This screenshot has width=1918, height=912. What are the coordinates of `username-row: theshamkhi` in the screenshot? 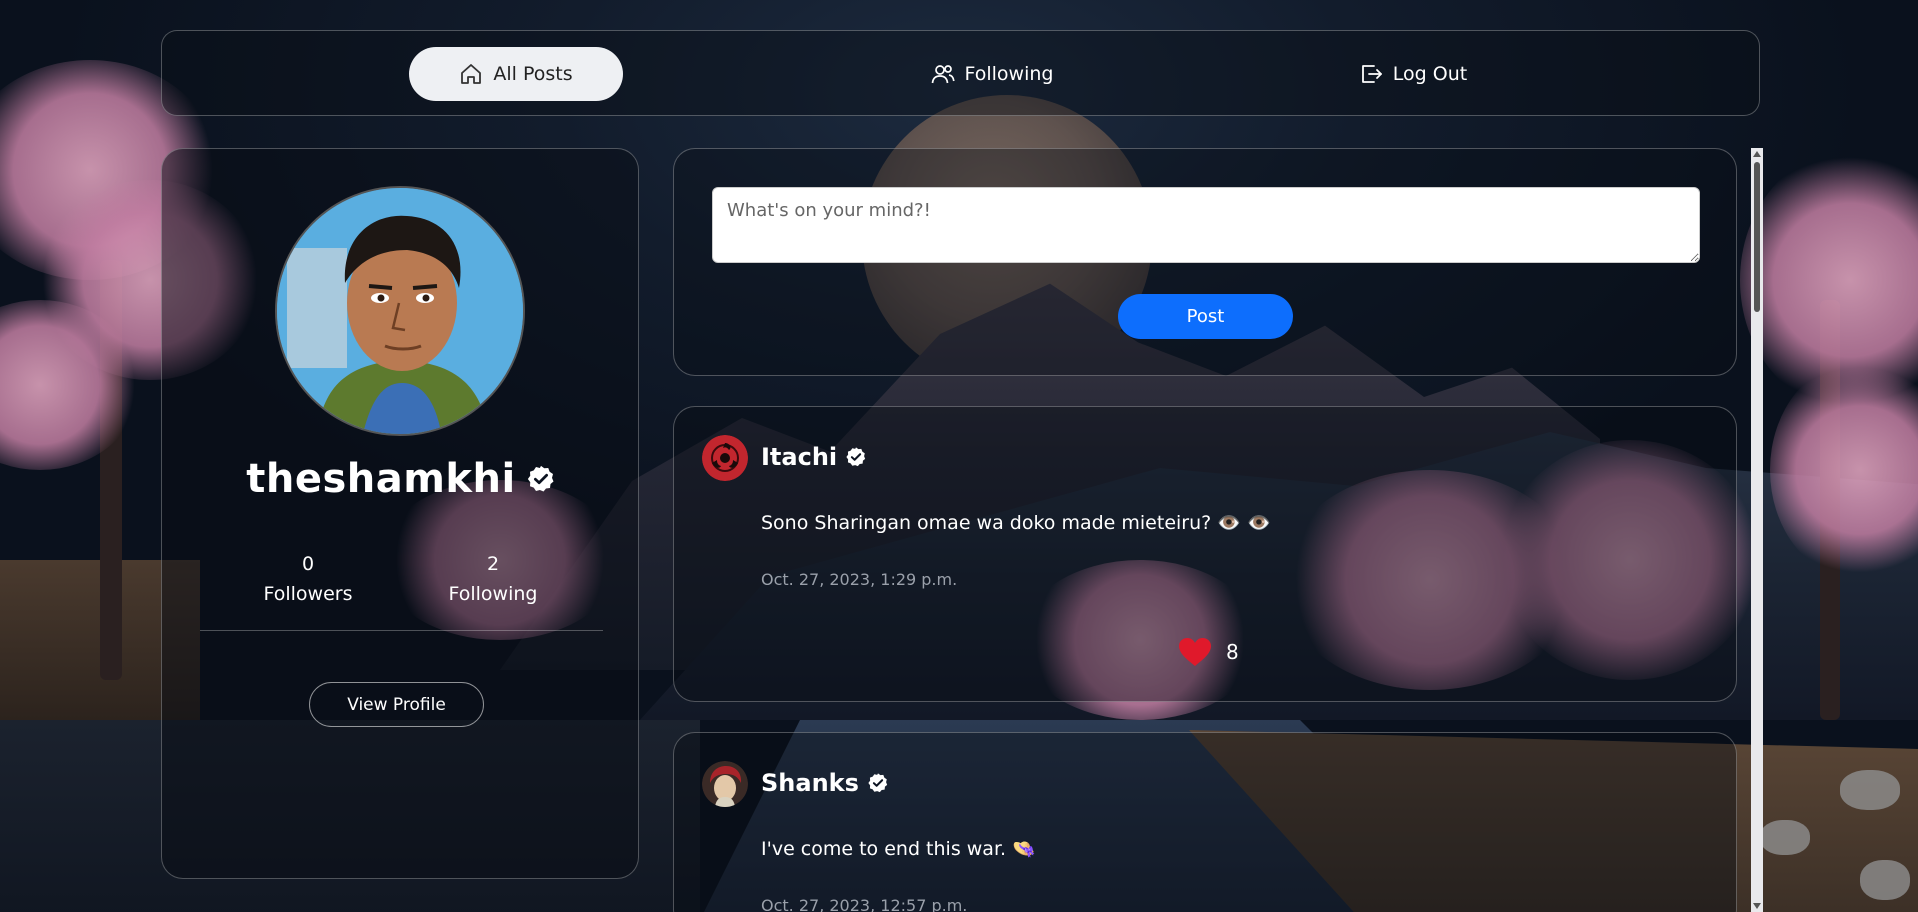 It's located at (401, 479).